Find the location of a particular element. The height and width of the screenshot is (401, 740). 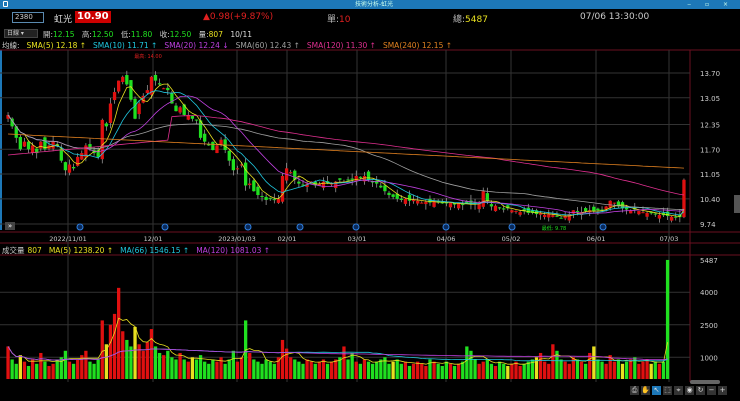

price-tick: 9.74 is located at coordinates (708, 225).